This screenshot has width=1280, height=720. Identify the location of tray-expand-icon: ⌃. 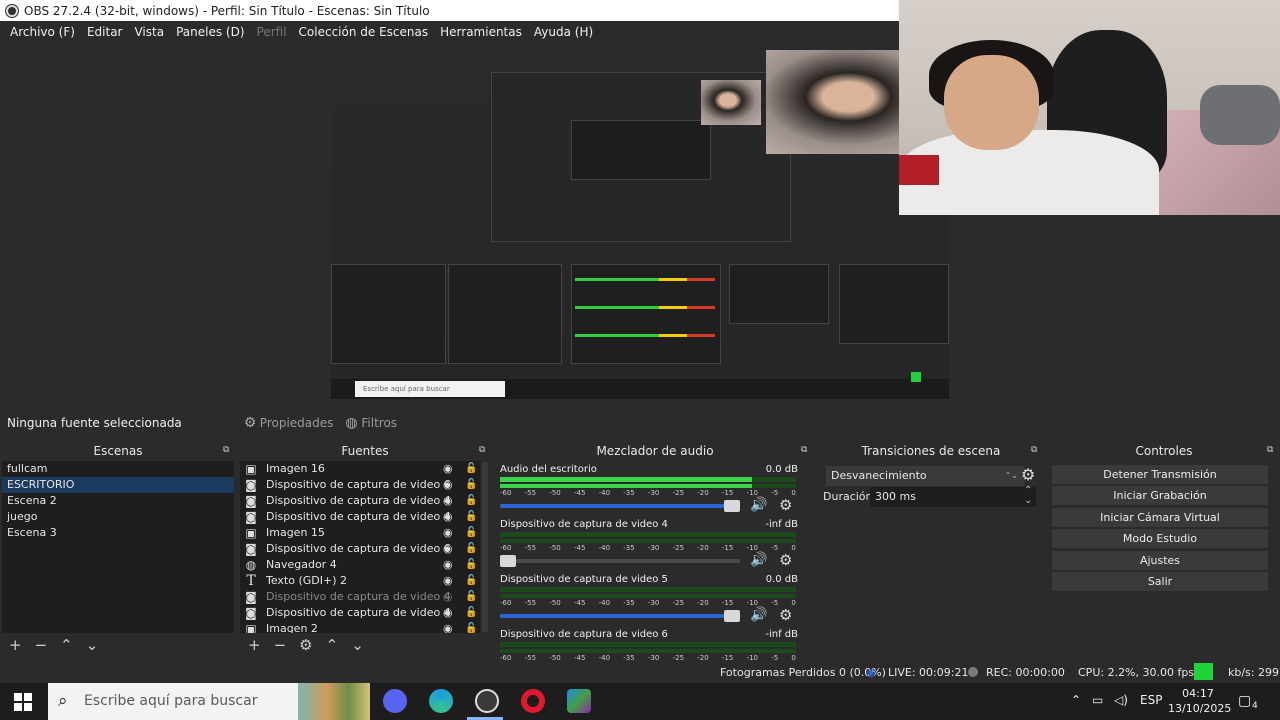
(1076, 700).